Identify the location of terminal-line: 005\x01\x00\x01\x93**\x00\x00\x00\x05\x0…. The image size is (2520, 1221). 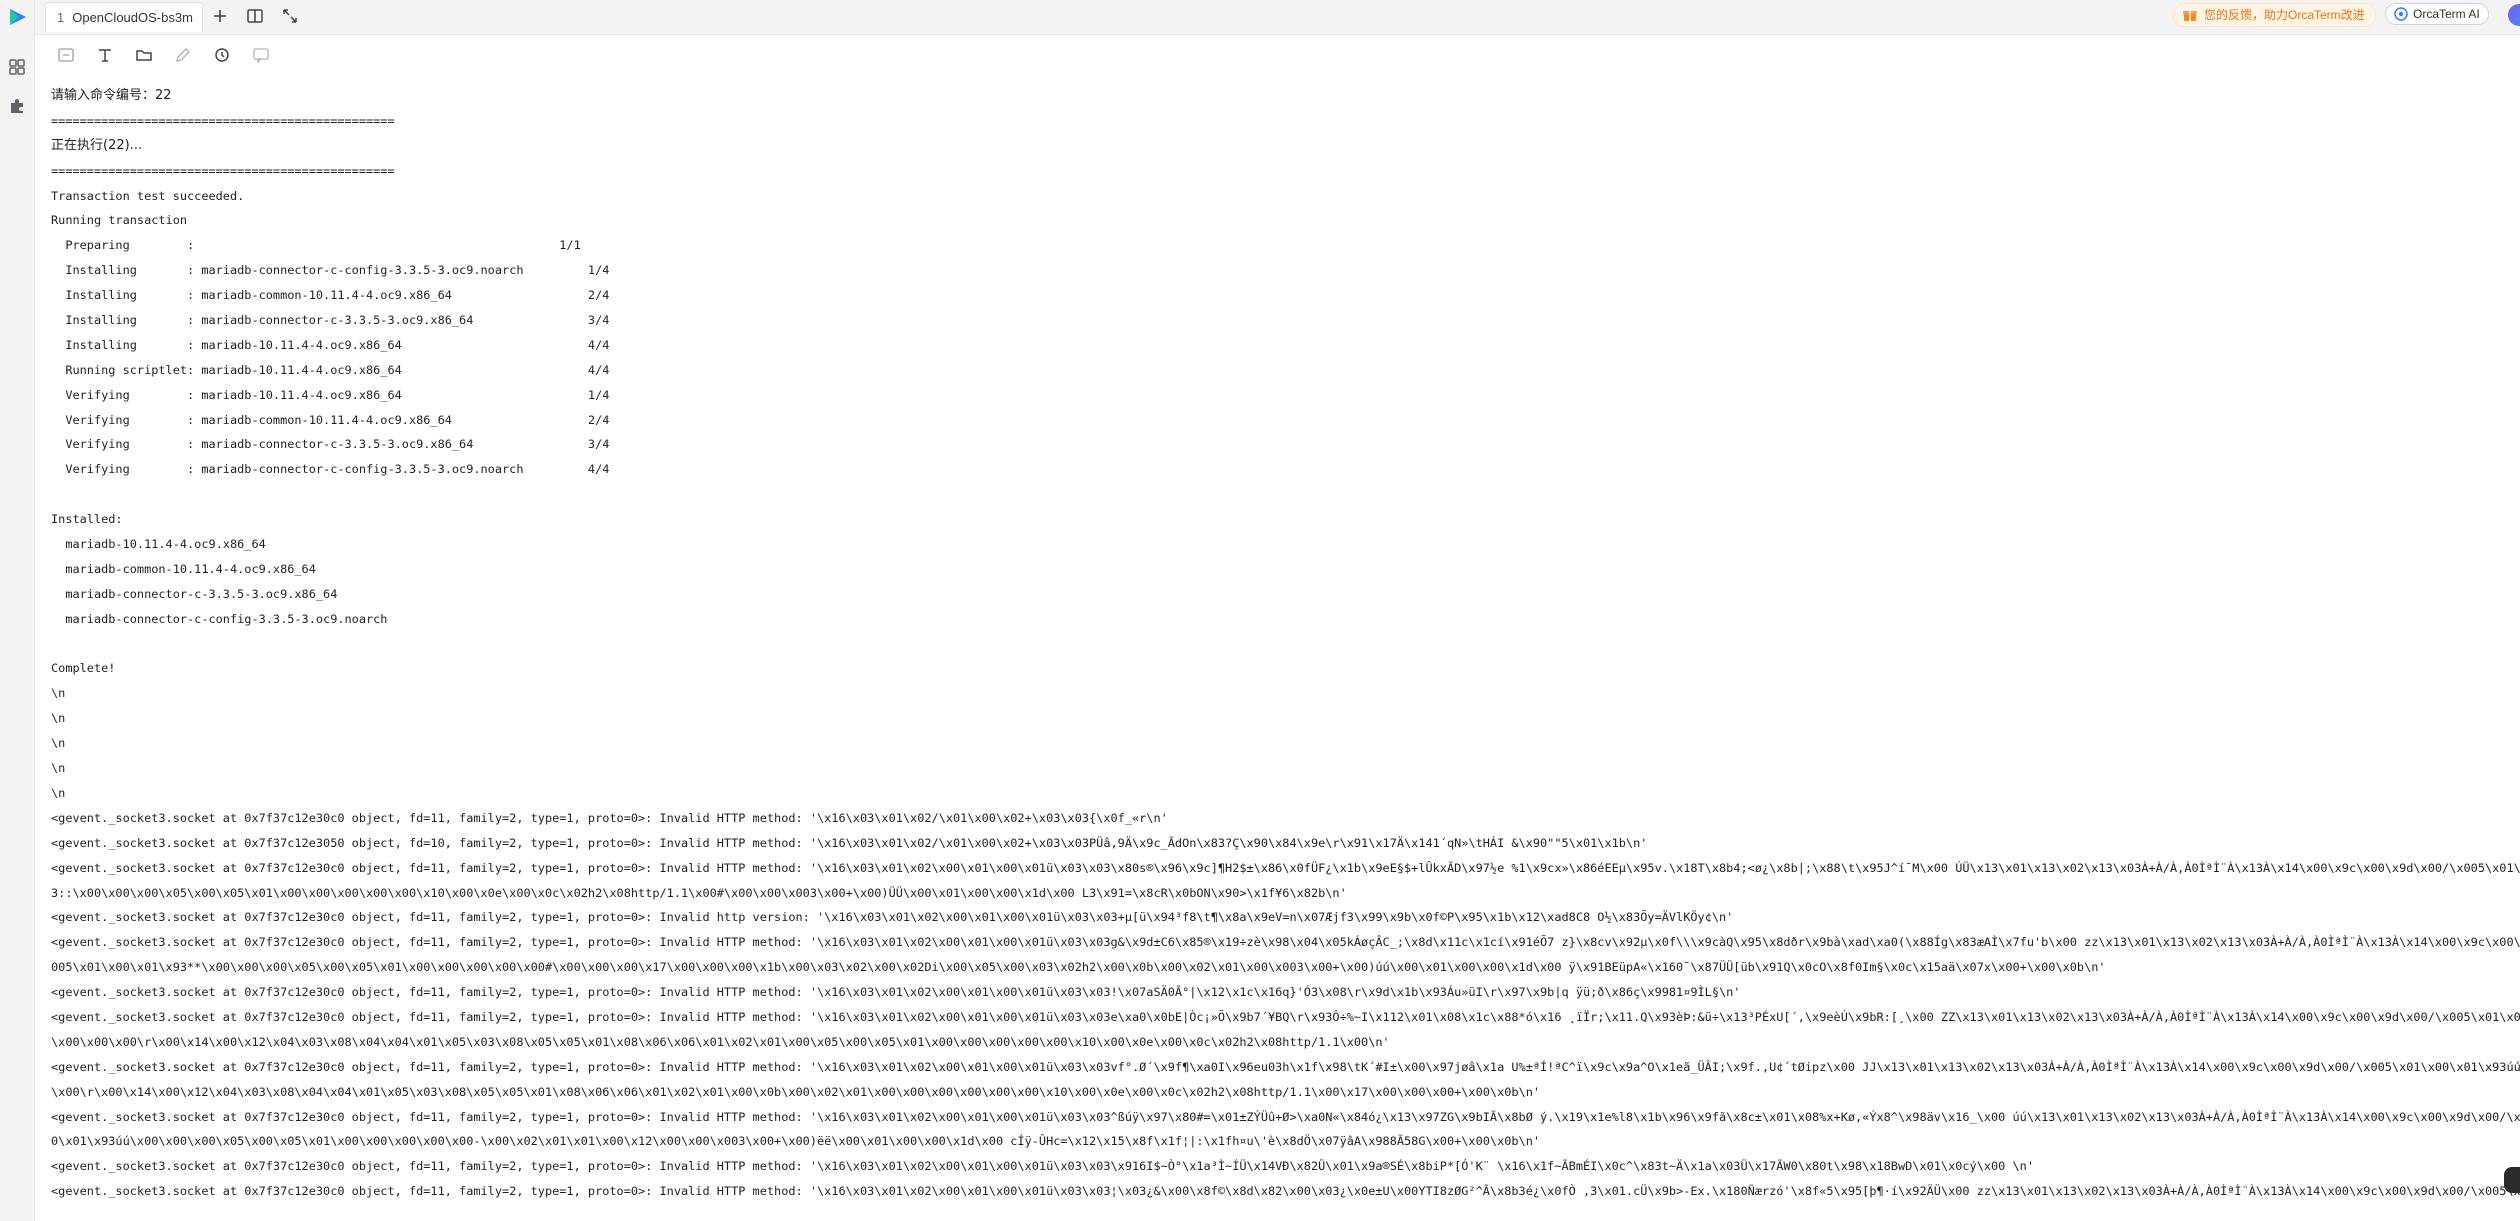
(1078, 967).